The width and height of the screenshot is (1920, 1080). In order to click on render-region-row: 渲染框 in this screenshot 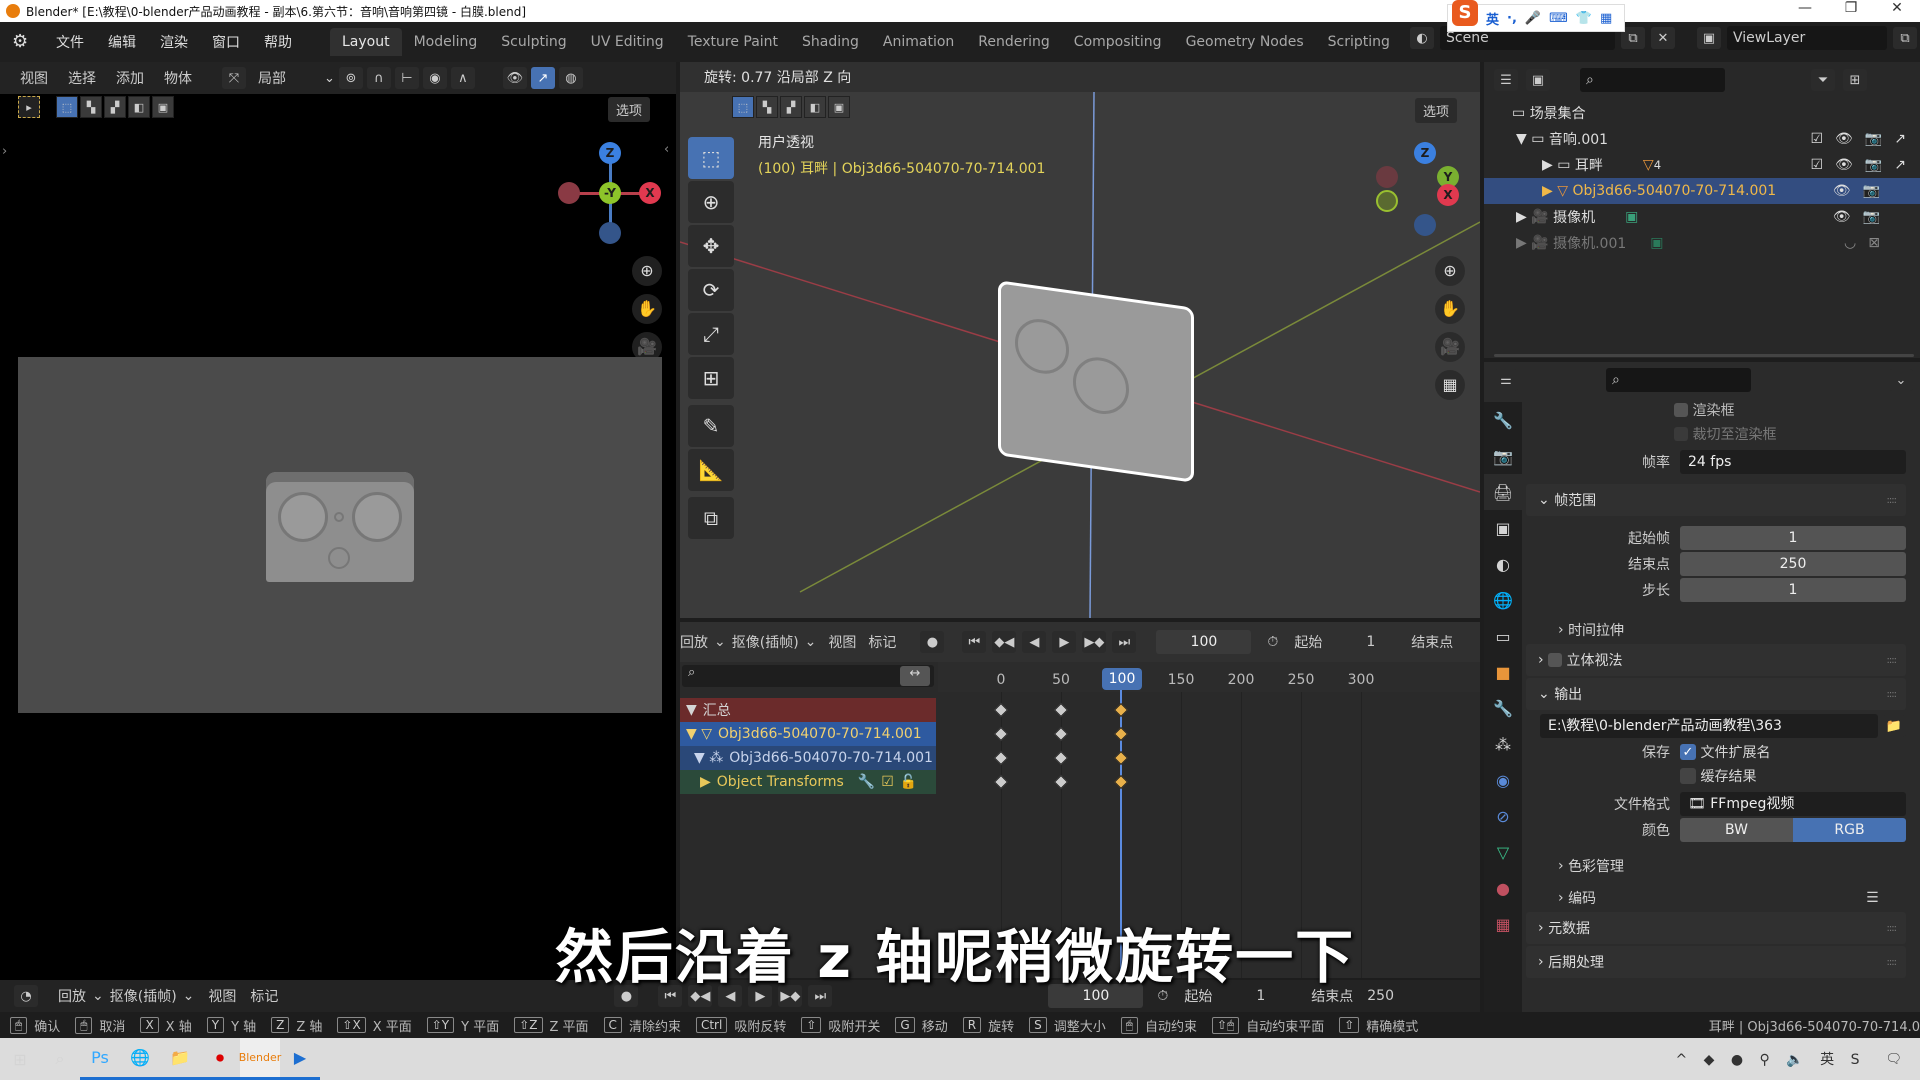, I will do `click(1797, 410)`.